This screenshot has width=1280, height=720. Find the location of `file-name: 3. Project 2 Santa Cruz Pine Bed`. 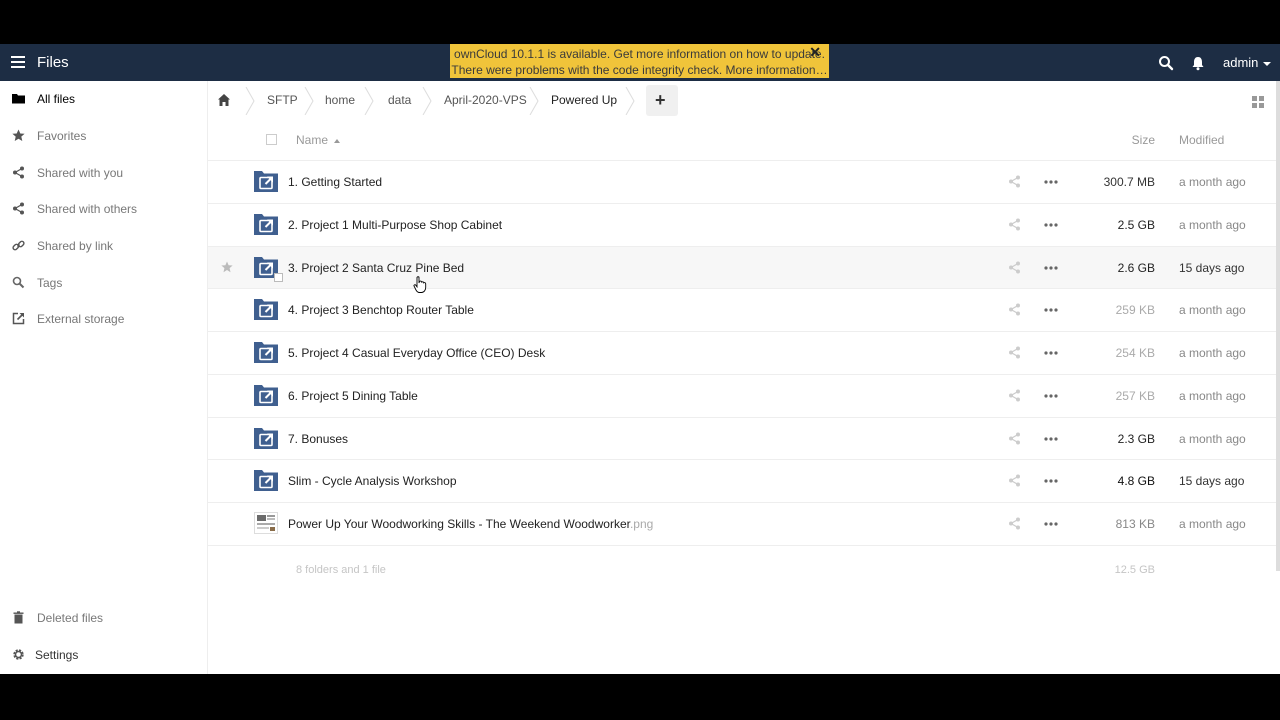

file-name: 3. Project 2 Santa Cruz Pine Bed is located at coordinates (376, 268).